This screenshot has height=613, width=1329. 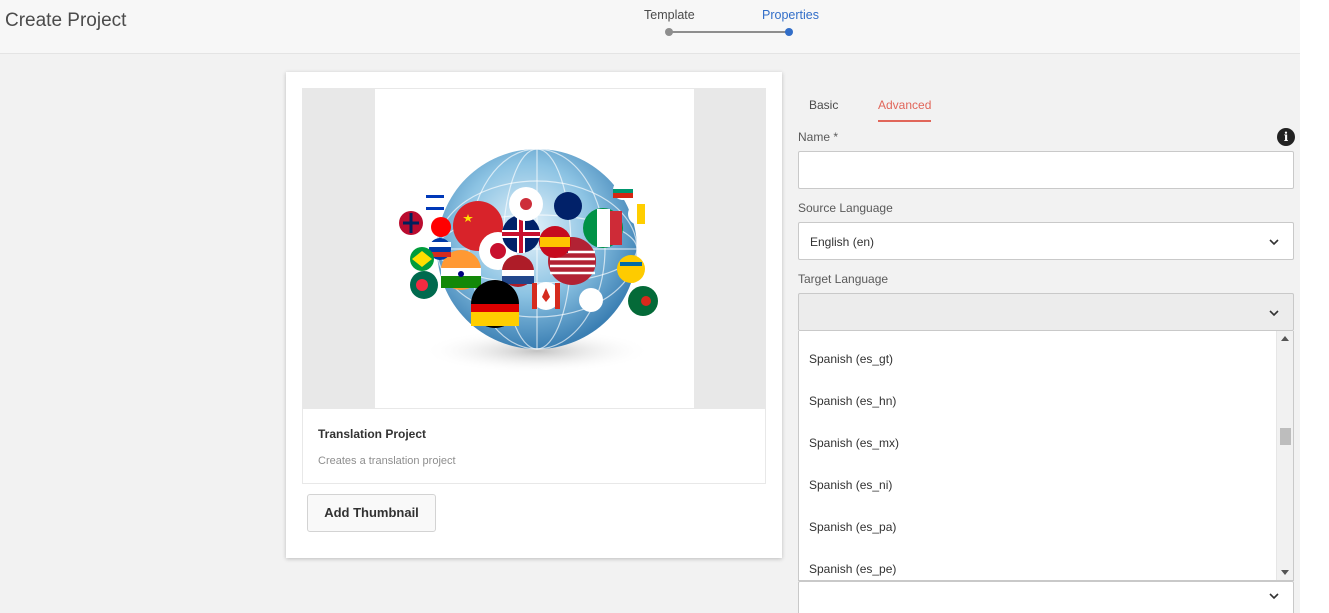 I want to click on tab-basic: Basic, so click(x=823, y=109).